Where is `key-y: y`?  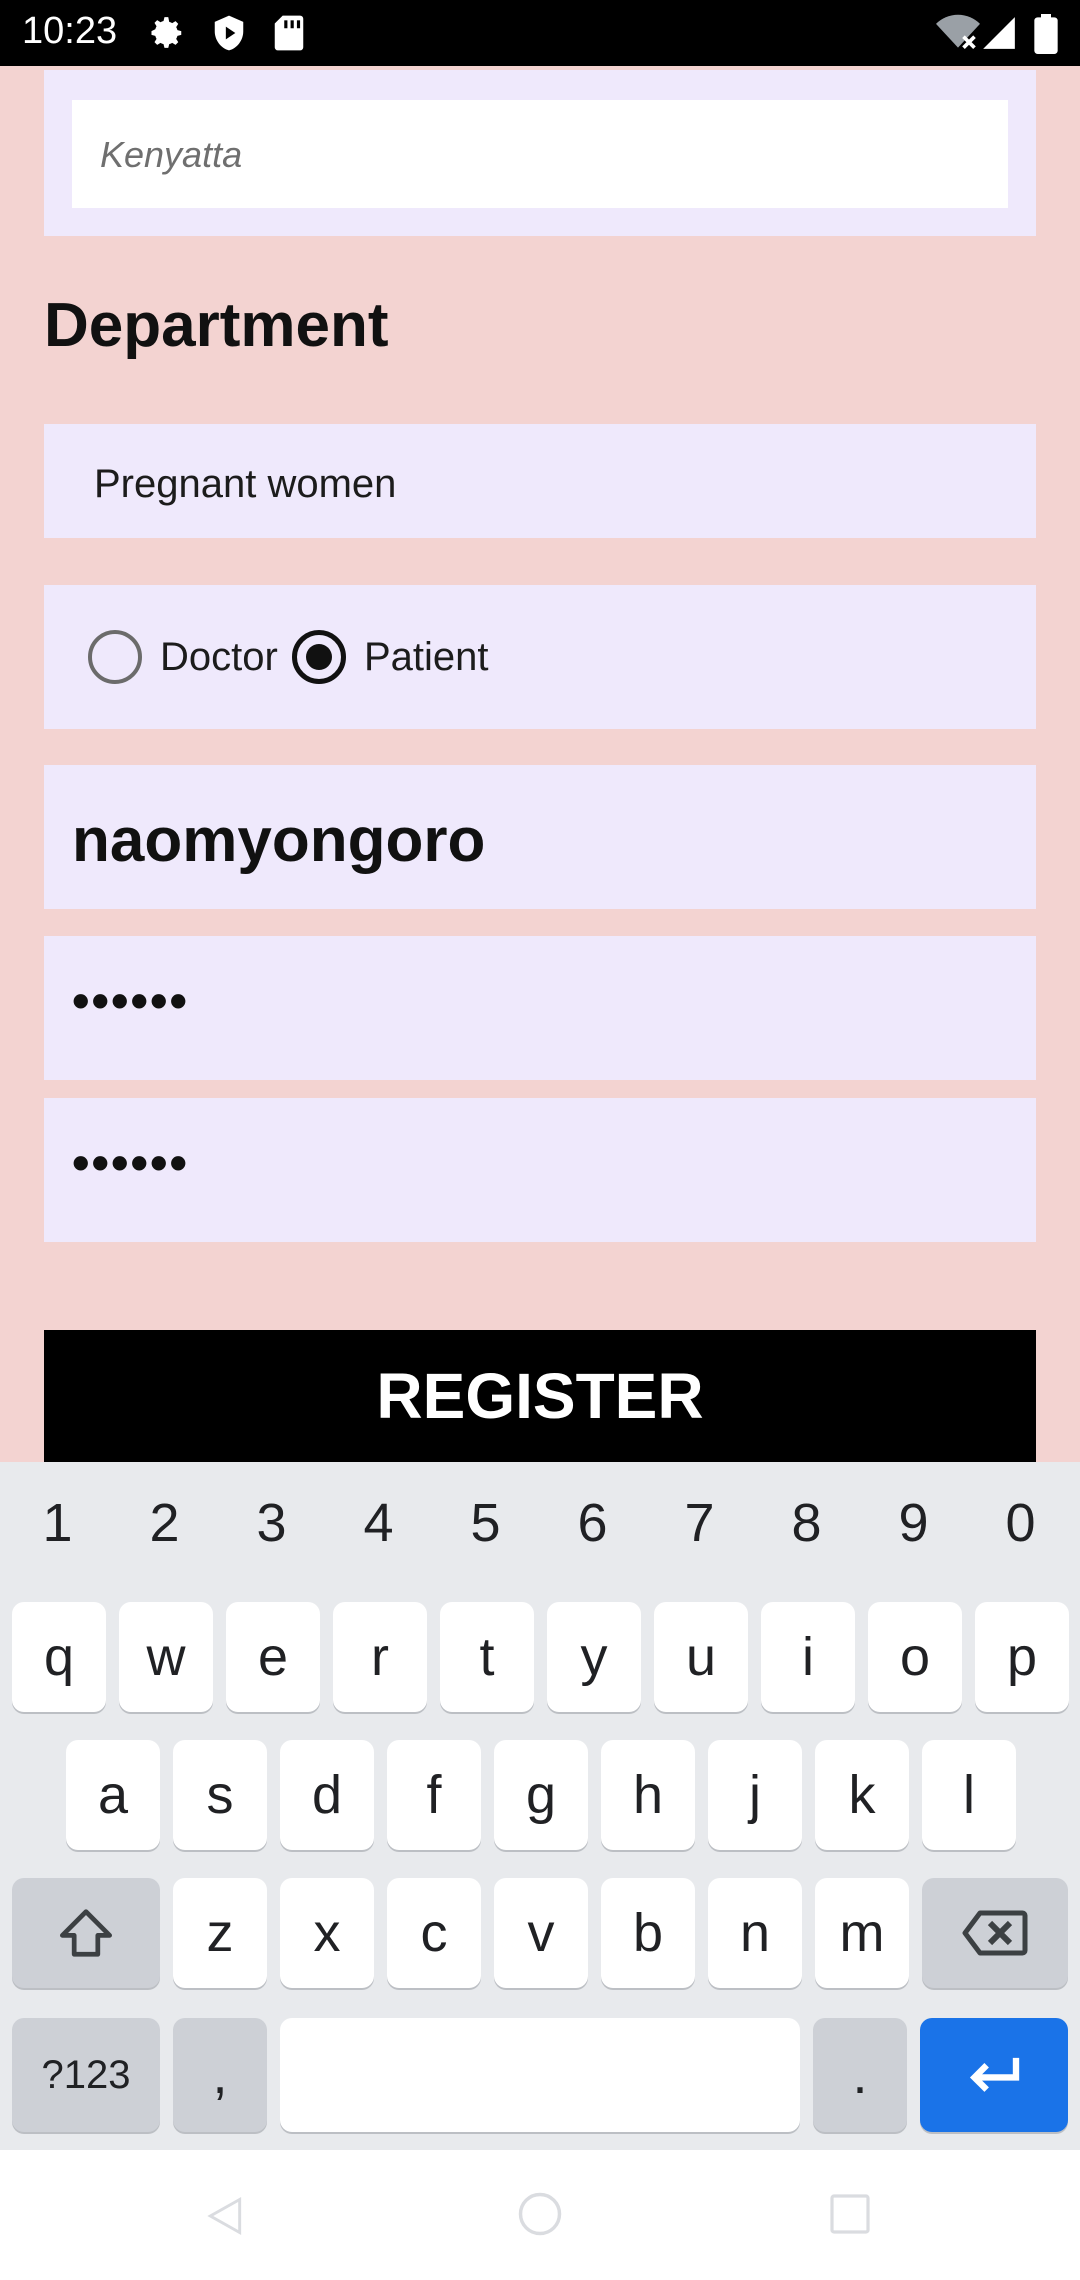
key-y: y is located at coordinates (594, 1657).